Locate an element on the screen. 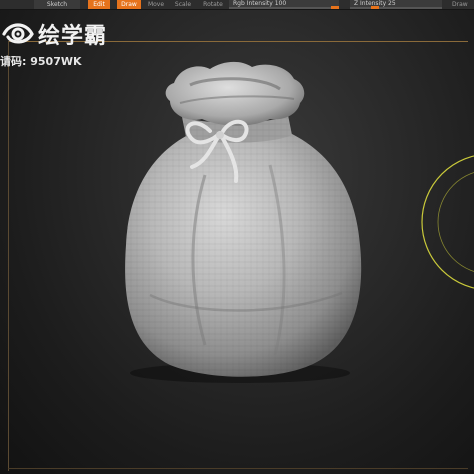 This screenshot has height=474, width=474. scale-button: Scale is located at coordinates (183, 4).